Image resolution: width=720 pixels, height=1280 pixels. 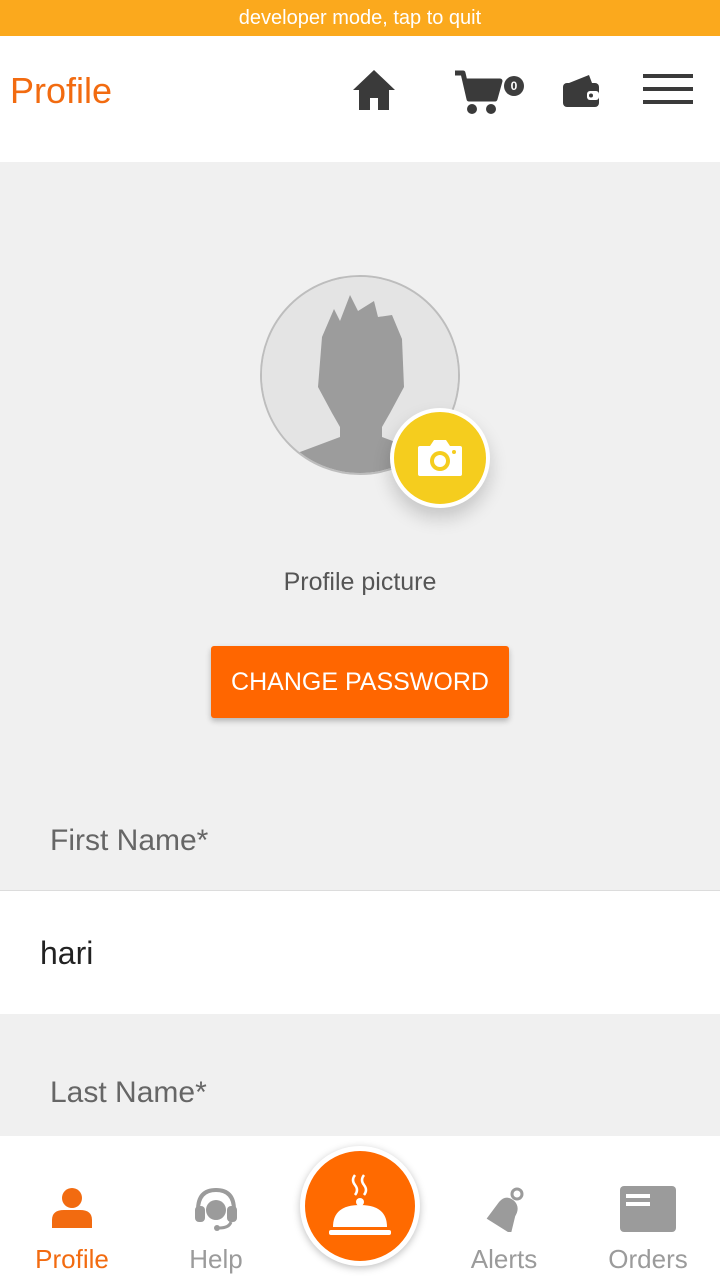 I want to click on nav-item-orders: Orders, so click(x=648, y=1208).